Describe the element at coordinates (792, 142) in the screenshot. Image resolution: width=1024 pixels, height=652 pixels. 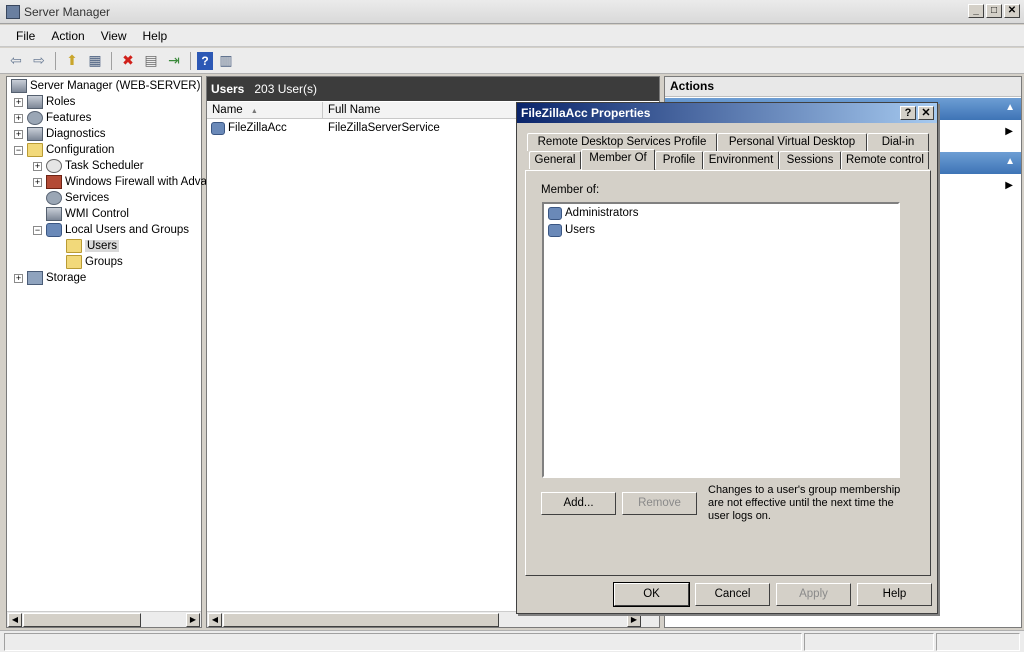
I see `tab-personal-virtual-desktop: Personal Virtual Desktop` at that location.